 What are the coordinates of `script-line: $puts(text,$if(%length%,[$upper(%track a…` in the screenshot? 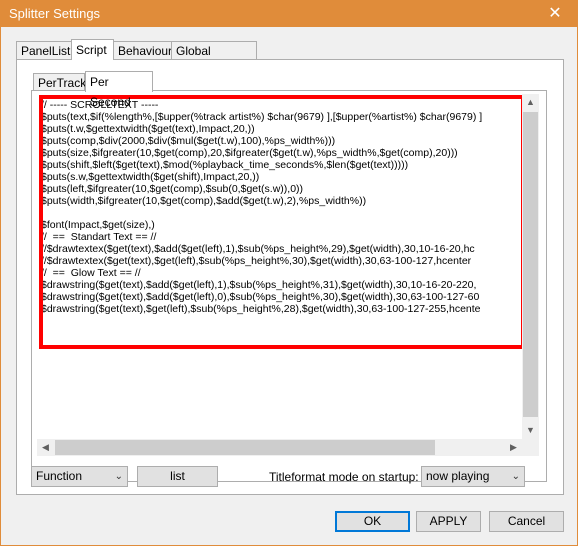 It's located at (262, 117).